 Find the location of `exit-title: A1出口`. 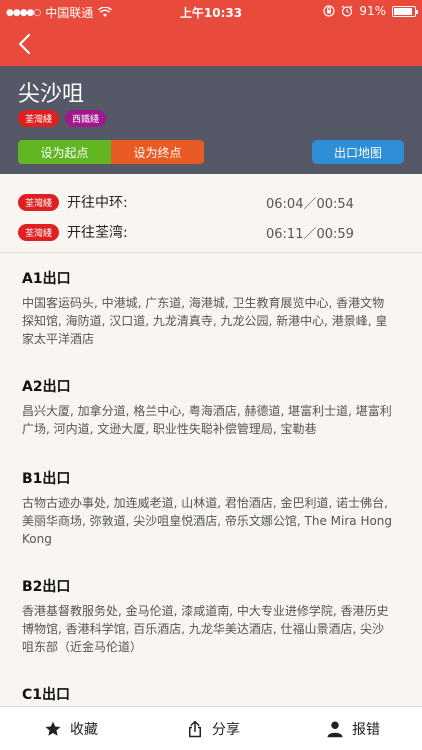

exit-title: A1出口 is located at coordinates (46, 279).